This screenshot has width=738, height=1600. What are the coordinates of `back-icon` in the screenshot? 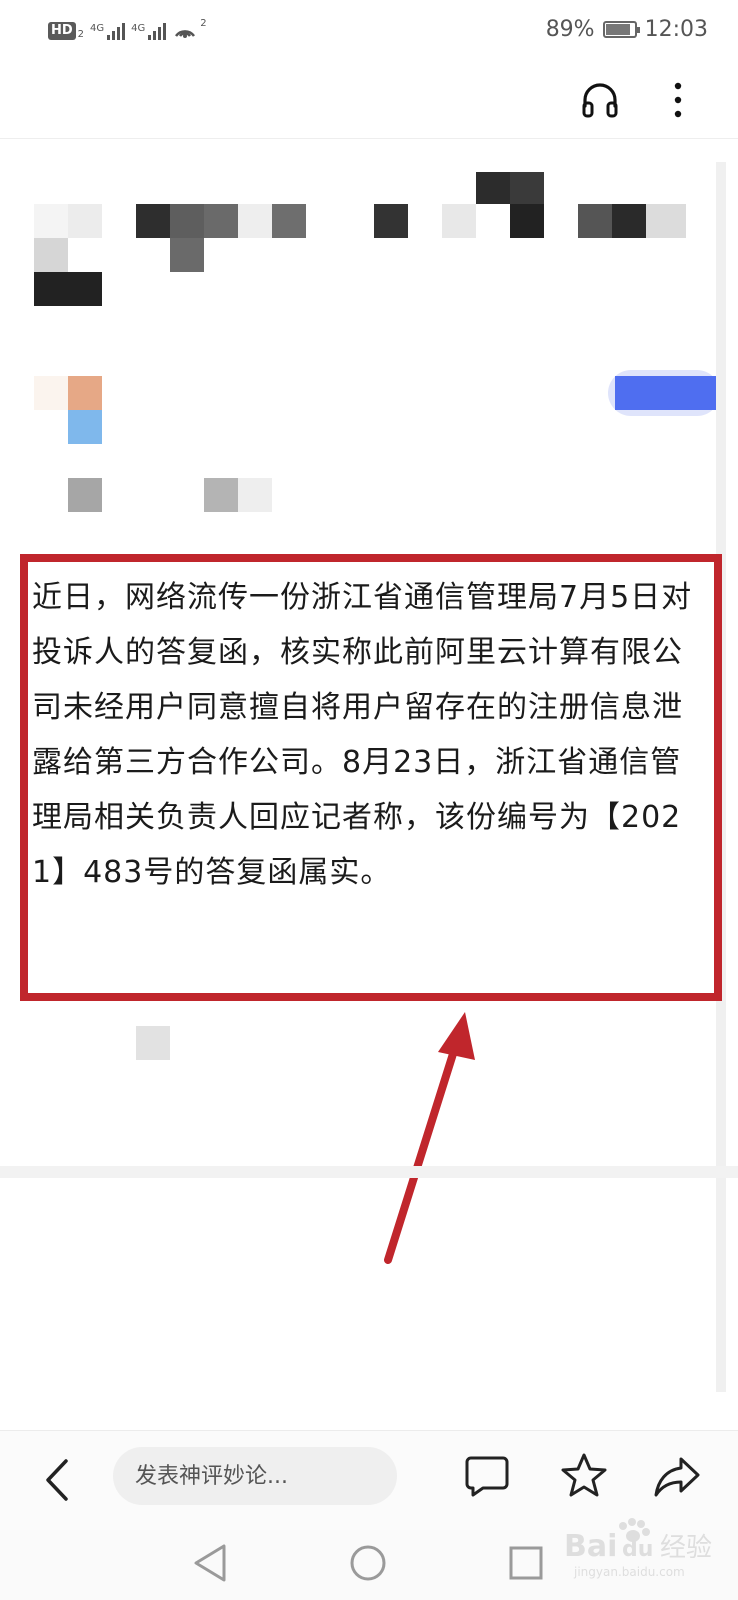 It's located at (57, 1480).